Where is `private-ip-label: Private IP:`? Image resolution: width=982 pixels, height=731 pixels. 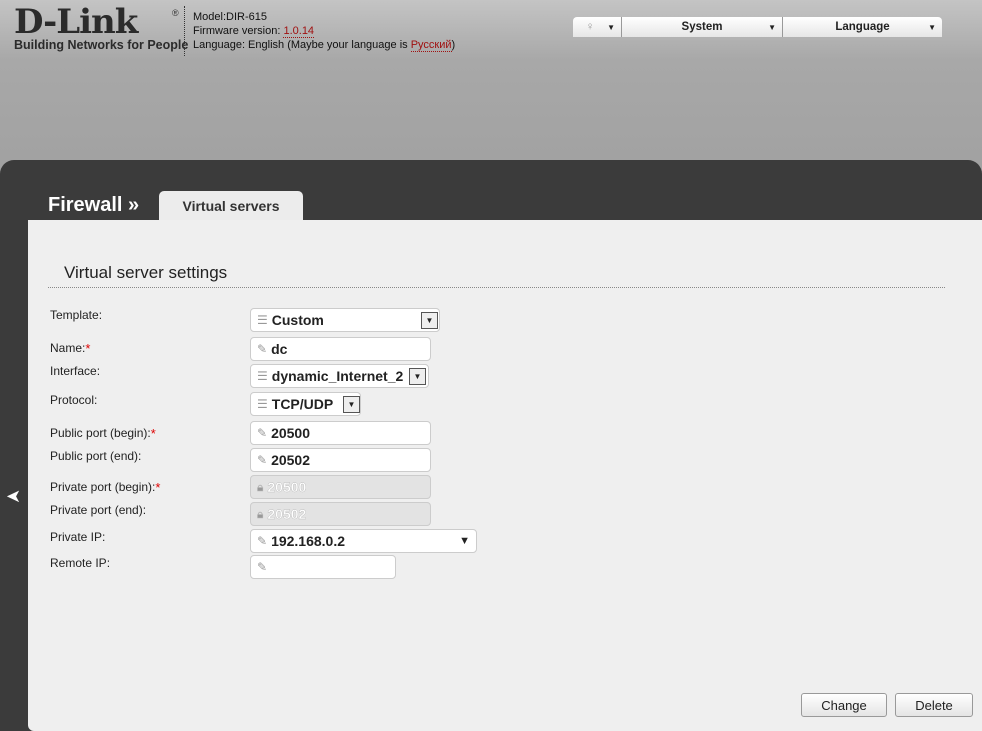 private-ip-label: Private IP: is located at coordinates (78, 537).